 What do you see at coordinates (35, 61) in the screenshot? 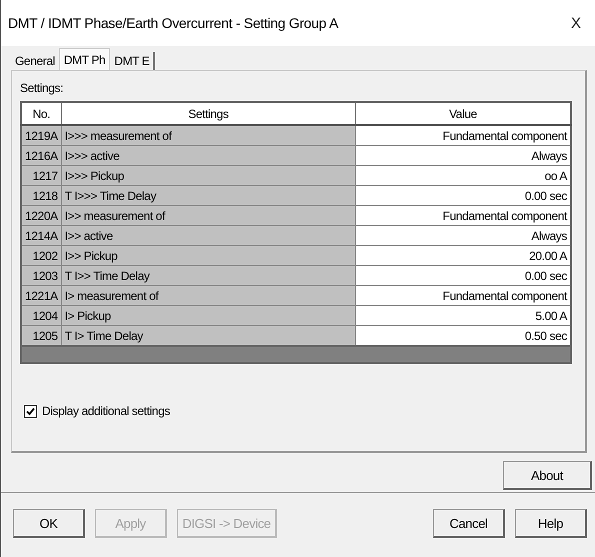
I see `tab: General` at bounding box center [35, 61].